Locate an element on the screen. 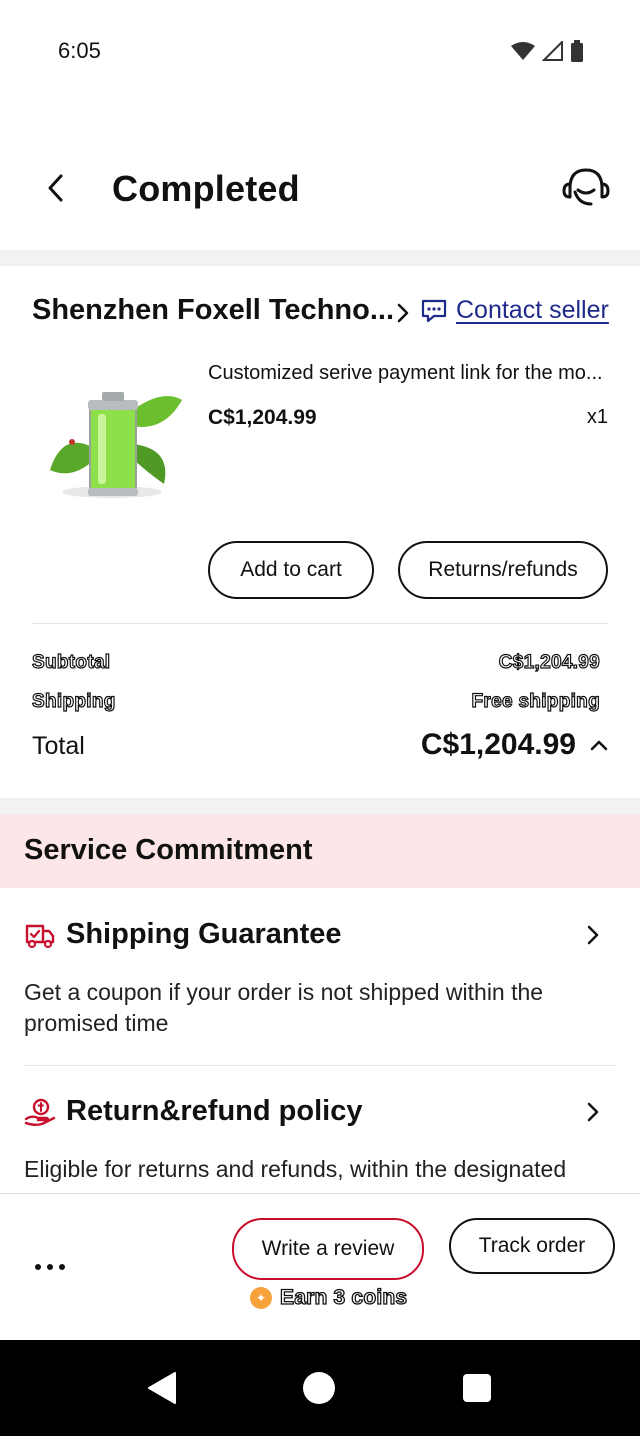 The height and width of the screenshot is (1436, 640). total-label: Total is located at coordinates (58, 746).